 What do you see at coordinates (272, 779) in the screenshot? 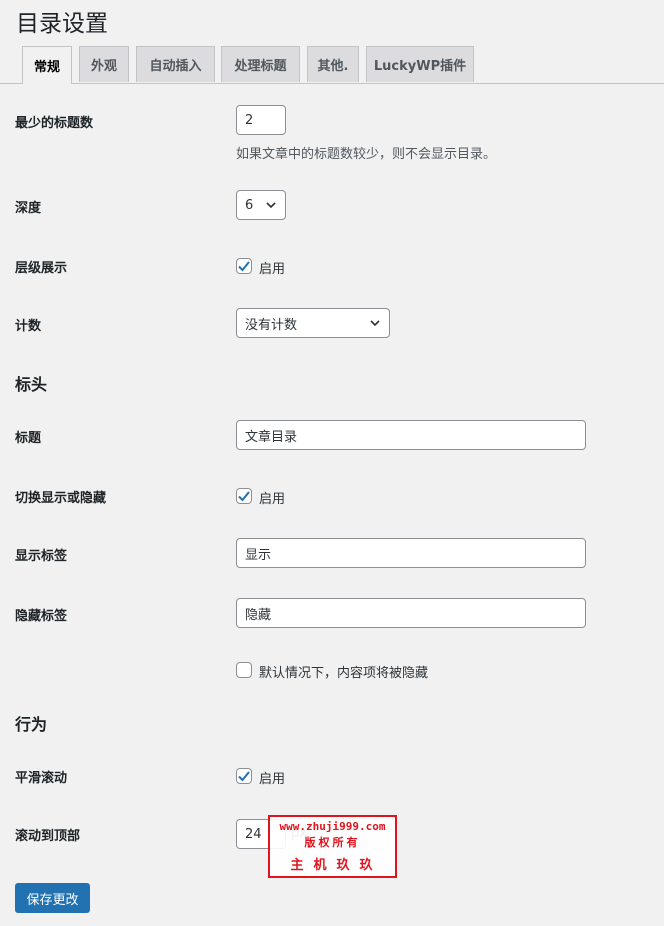
I see `smooth-scroll-checkbox-label: 启用` at bounding box center [272, 779].